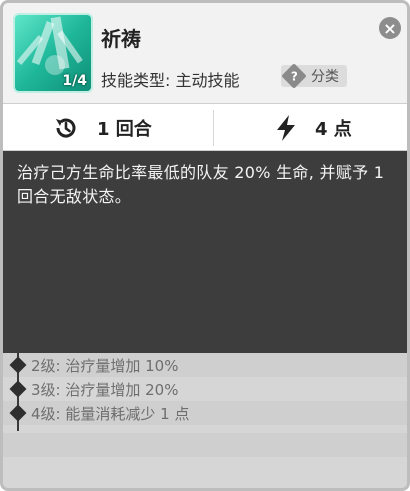  I want to click on turns-value: 1 回合, so click(124, 129).